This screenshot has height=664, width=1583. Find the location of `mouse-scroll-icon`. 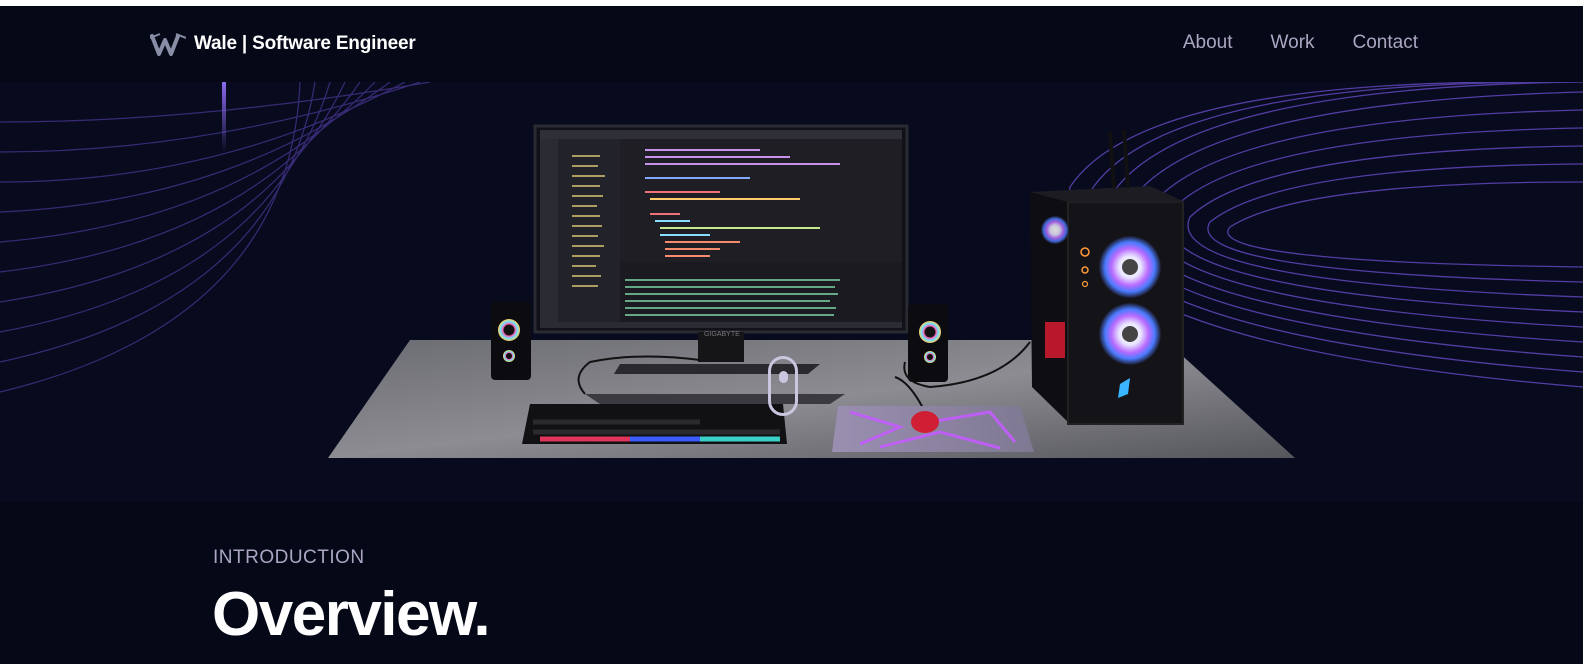

mouse-scroll-icon is located at coordinates (783, 386).